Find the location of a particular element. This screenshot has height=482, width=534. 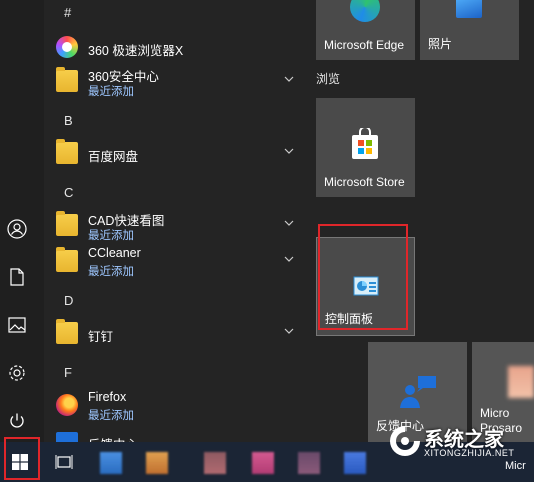

tile-label: Micro is located at coordinates (495, 413).